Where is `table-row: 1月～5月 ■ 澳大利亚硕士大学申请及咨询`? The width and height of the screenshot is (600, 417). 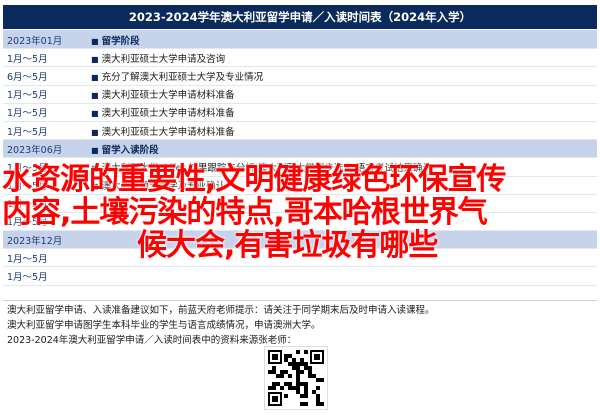
table-row: 1月～5月 ■ 澳大利亚硕士大学申请及咨询 is located at coordinates (300, 58).